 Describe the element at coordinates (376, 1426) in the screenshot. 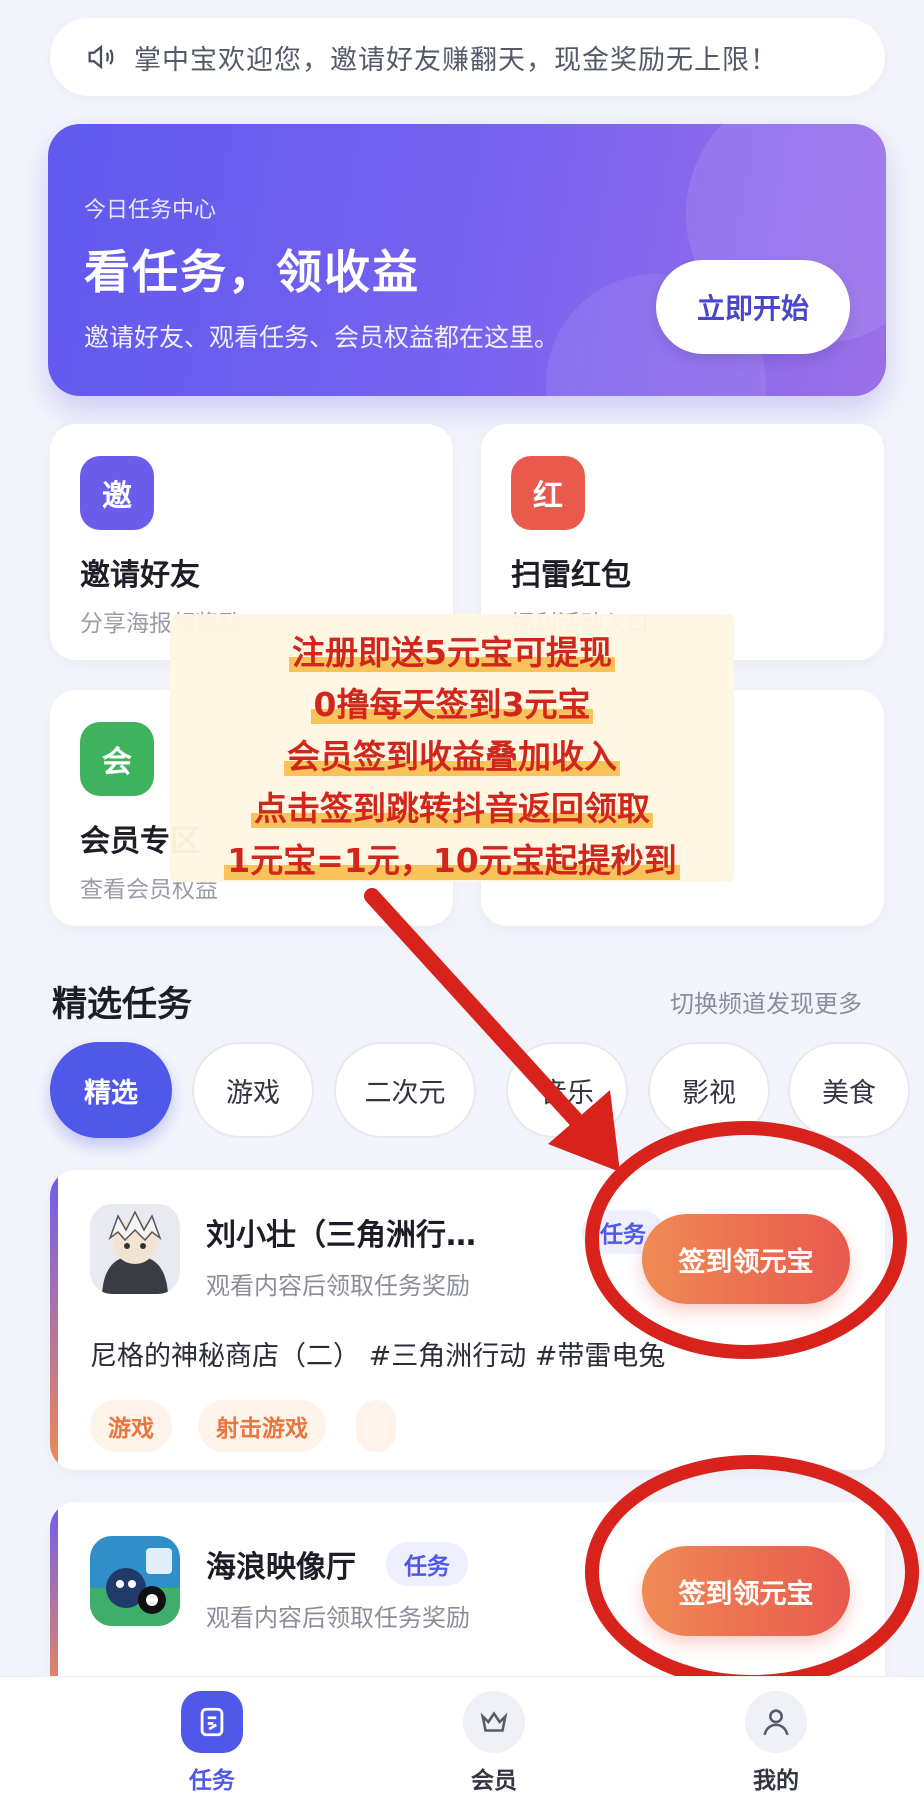

I see `genre-tag` at that location.